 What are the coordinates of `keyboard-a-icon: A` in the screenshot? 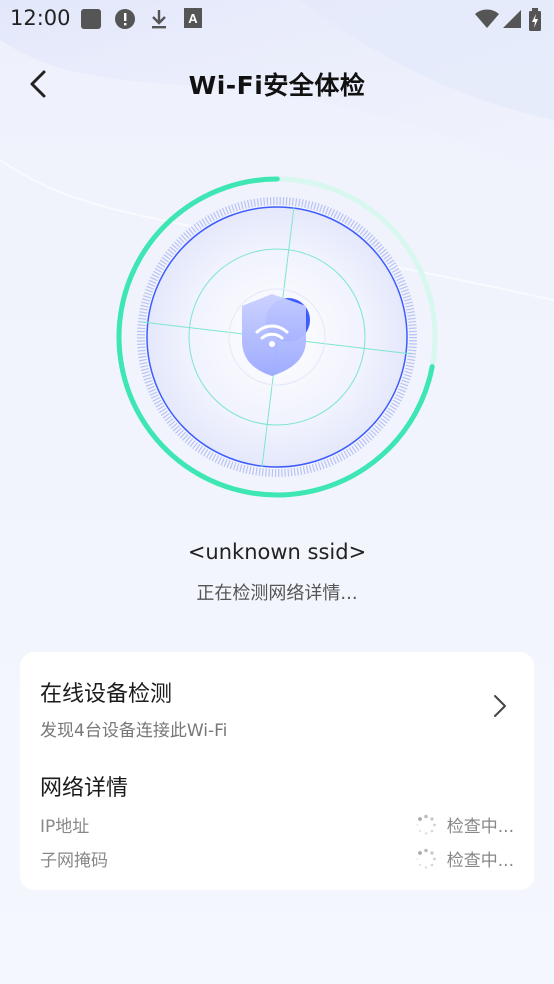 It's located at (193, 18).